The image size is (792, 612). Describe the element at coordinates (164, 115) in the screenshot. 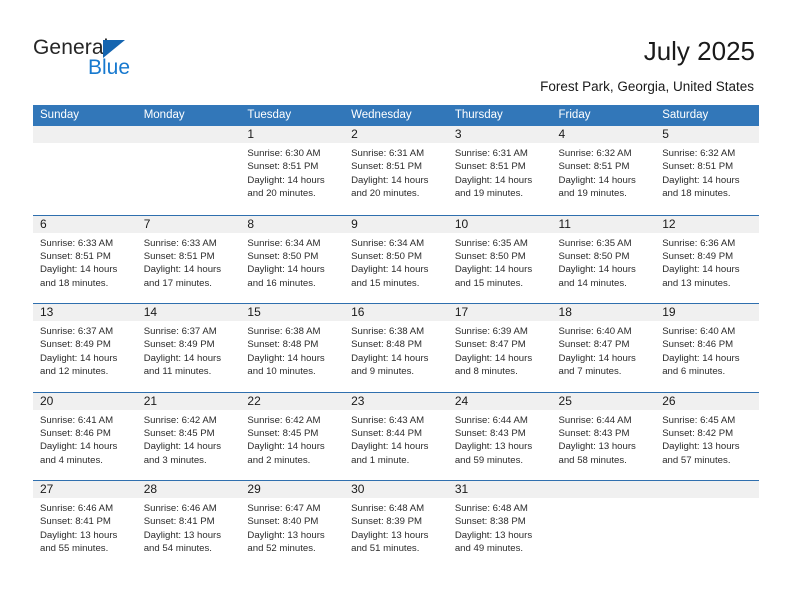

I see `weekday-header-monday: Monday` at that location.